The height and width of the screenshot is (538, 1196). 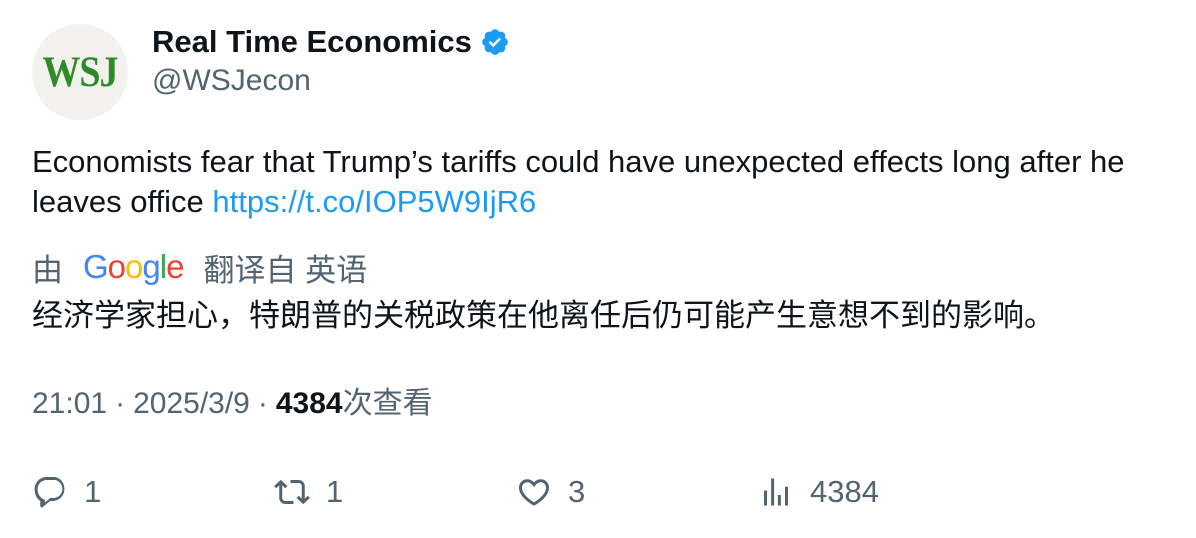 What do you see at coordinates (387, 403) in the screenshot?
I see `views-label: 次查看` at bounding box center [387, 403].